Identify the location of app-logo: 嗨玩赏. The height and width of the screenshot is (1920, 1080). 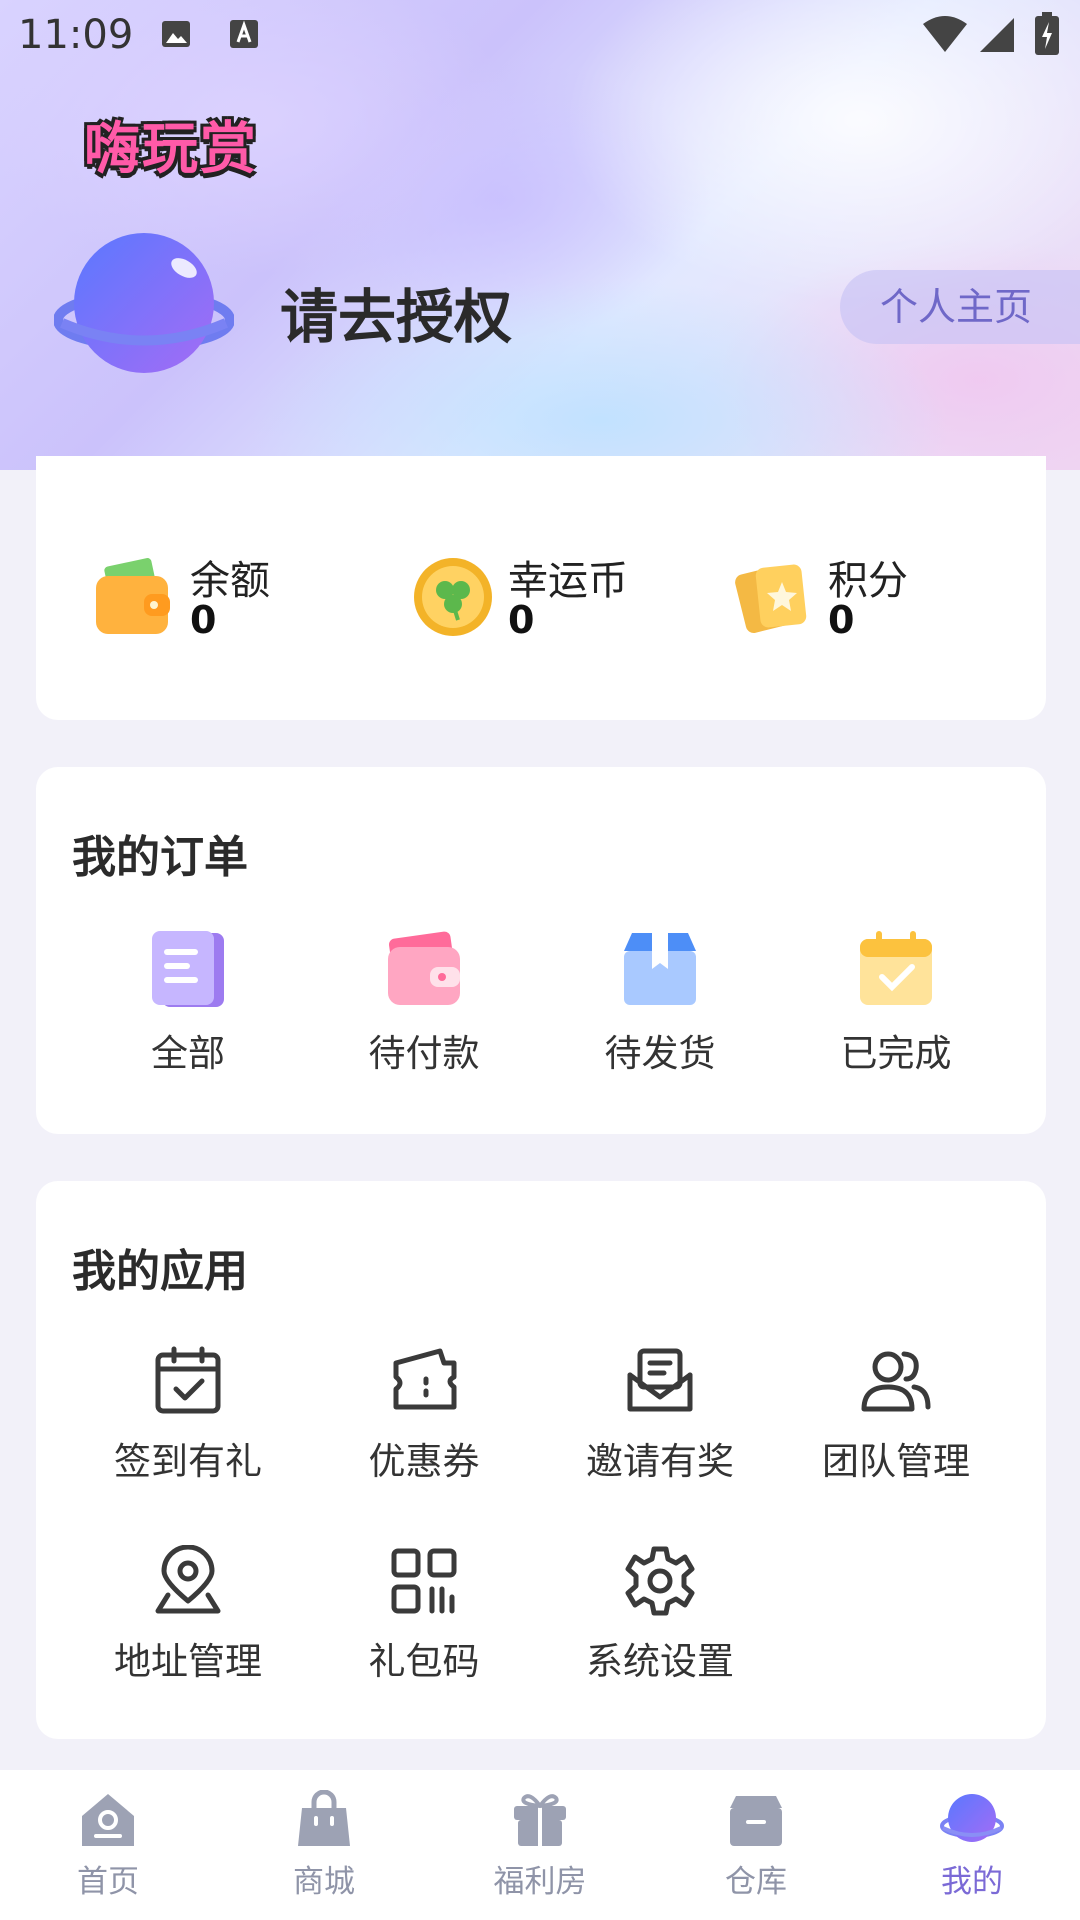
(171, 149).